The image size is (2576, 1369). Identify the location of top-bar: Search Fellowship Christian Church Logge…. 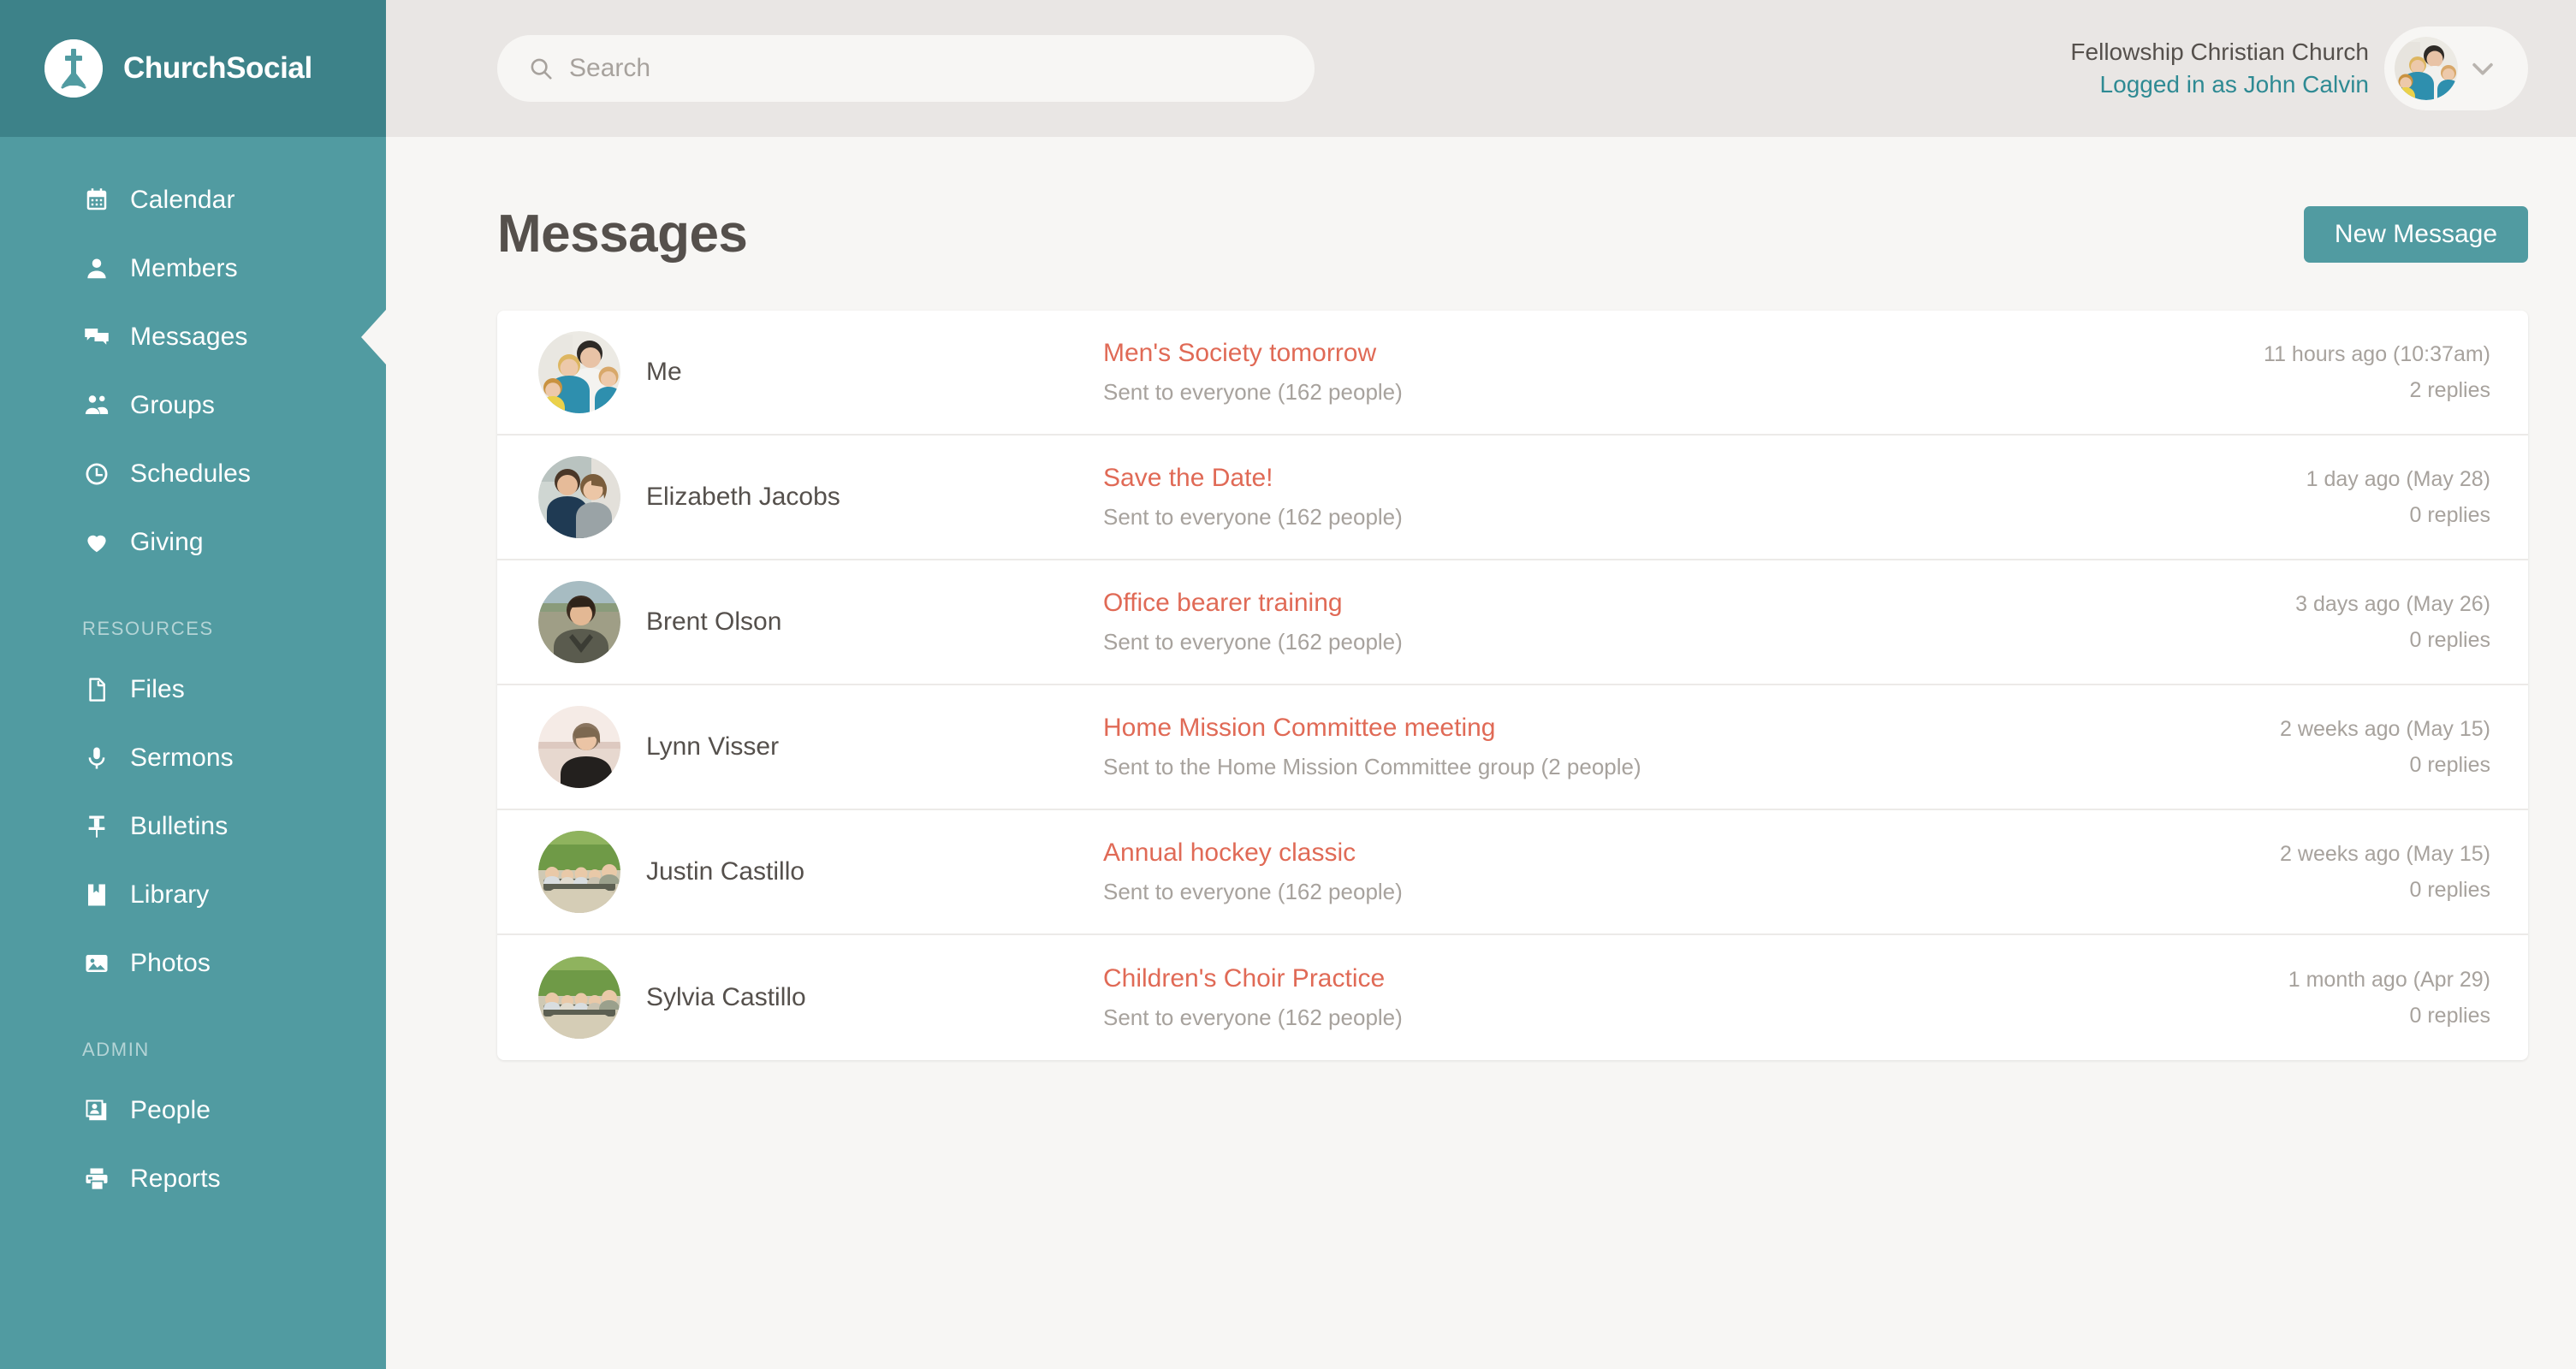
(1481, 68).